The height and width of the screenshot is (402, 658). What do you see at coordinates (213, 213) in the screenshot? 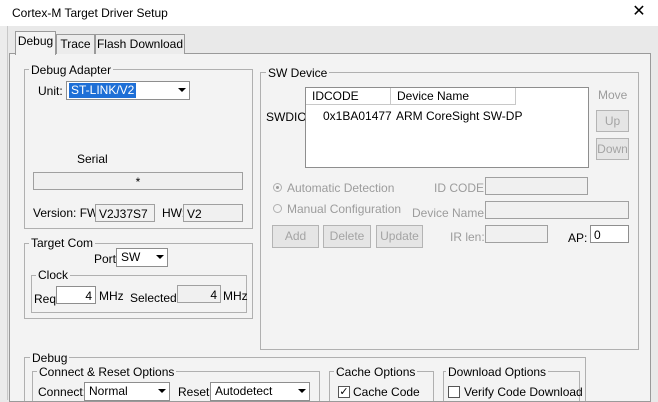
I see `hw-version-field: V2` at bounding box center [213, 213].